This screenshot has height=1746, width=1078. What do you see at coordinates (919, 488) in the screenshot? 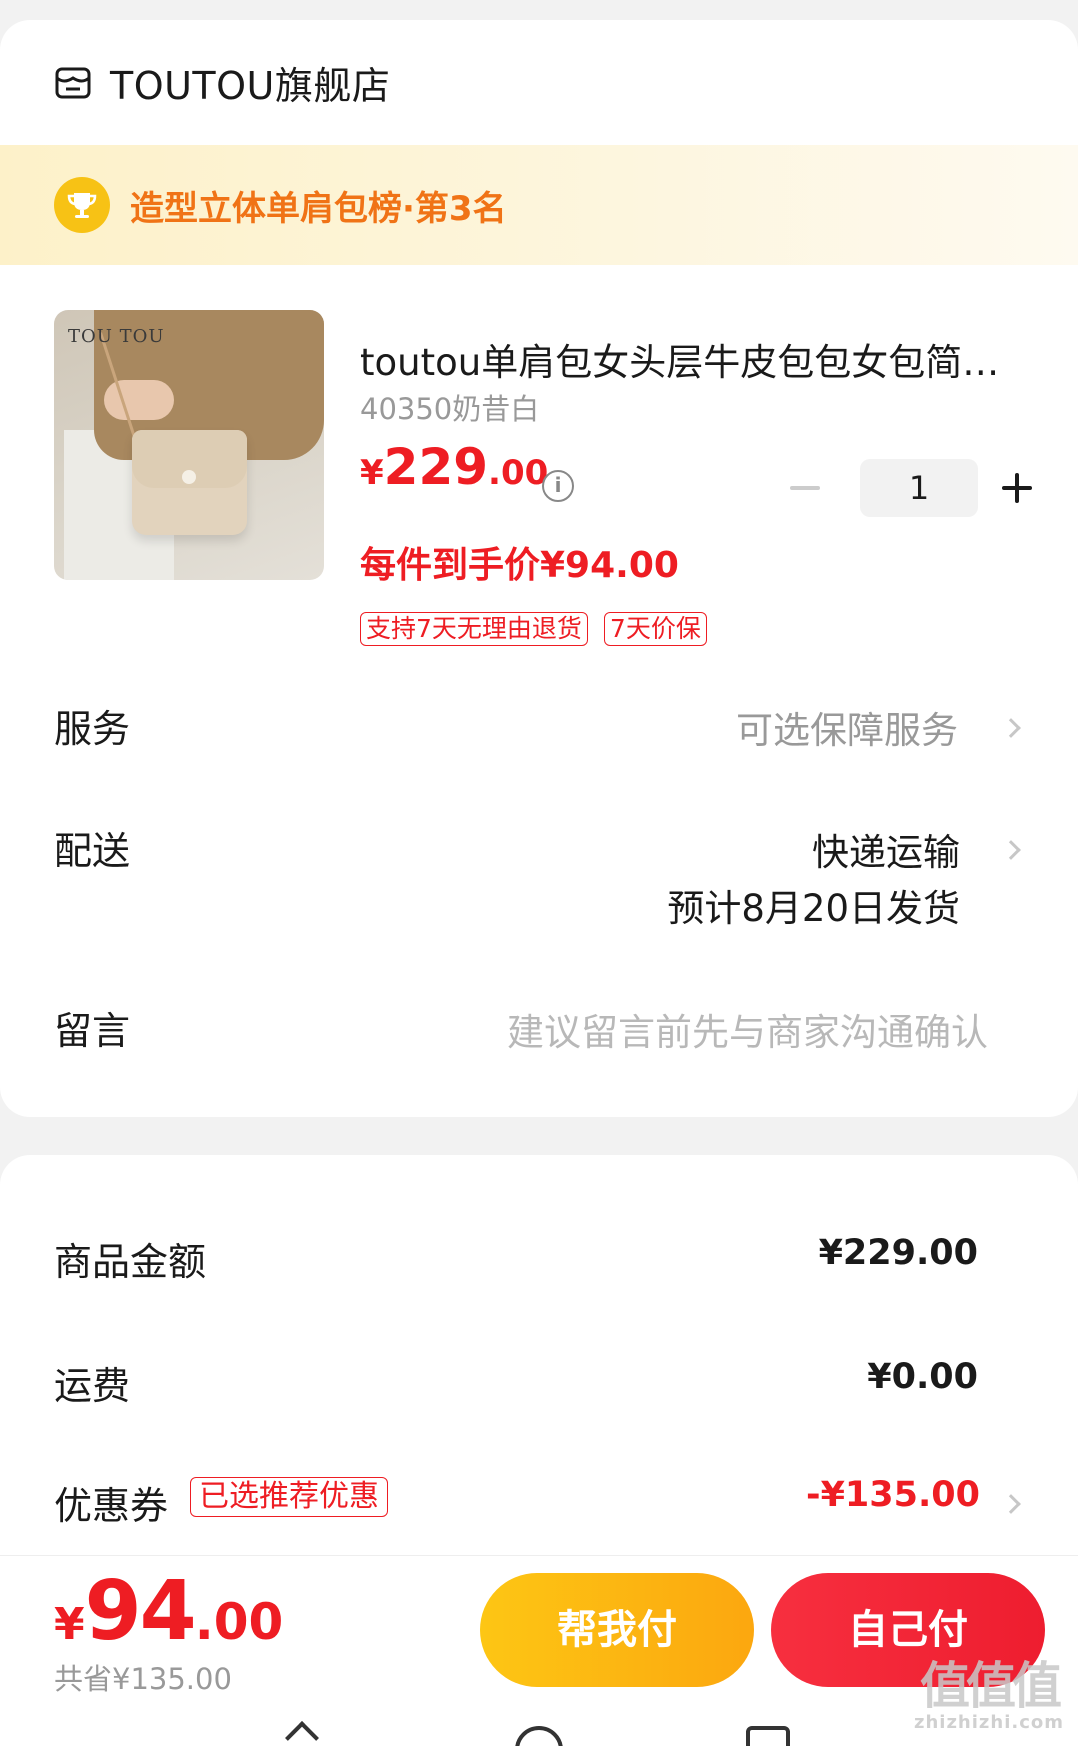
I see `quantity-field: 1` at bounding box center [919, 488].